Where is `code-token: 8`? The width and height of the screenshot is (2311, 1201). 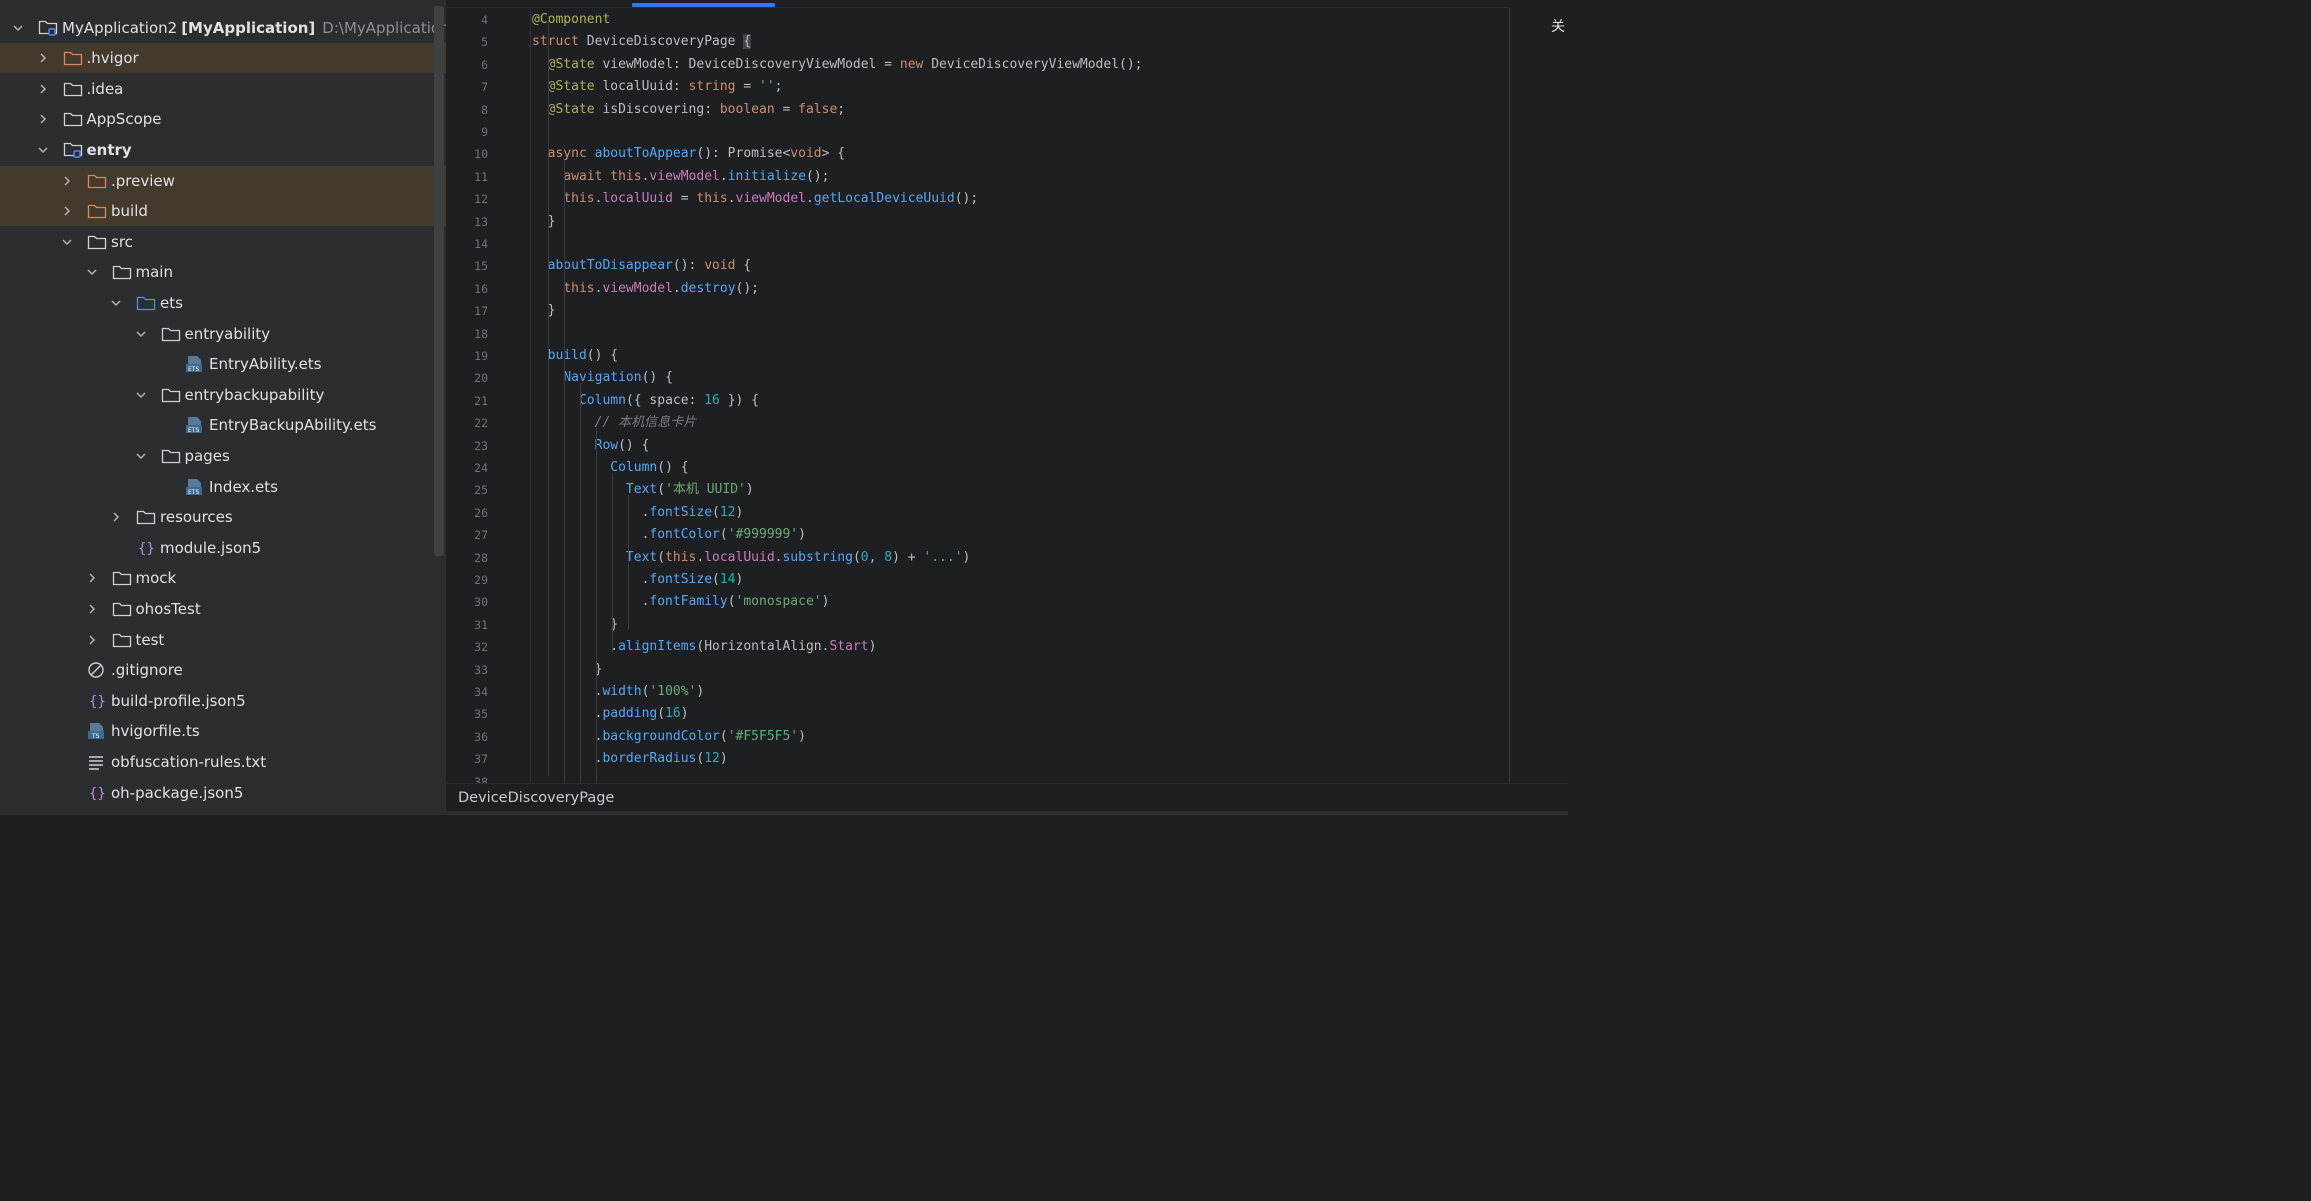 code-token: 8 is located at coordinates (888, 557).